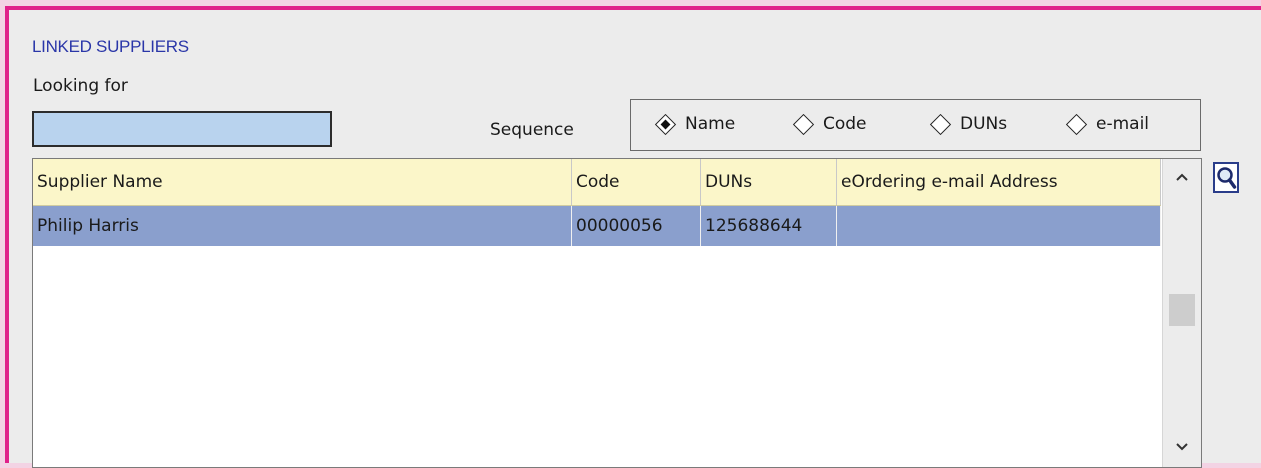 The image size is (1261, 468). Describe the element at coordinates (665, 124) in the screenshot. I see `radio-checked-icon` at that location.